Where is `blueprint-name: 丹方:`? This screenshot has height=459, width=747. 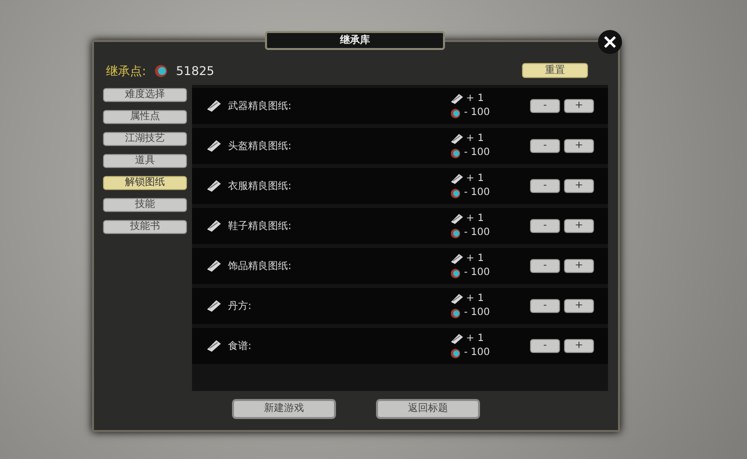 blueprint-name: 丹方: is located at coordinates (240, 307).